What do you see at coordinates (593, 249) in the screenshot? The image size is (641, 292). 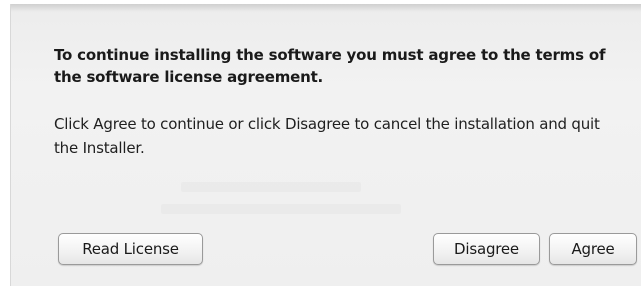 I see `agree-button: Agree` at bounding box center [593, 249].